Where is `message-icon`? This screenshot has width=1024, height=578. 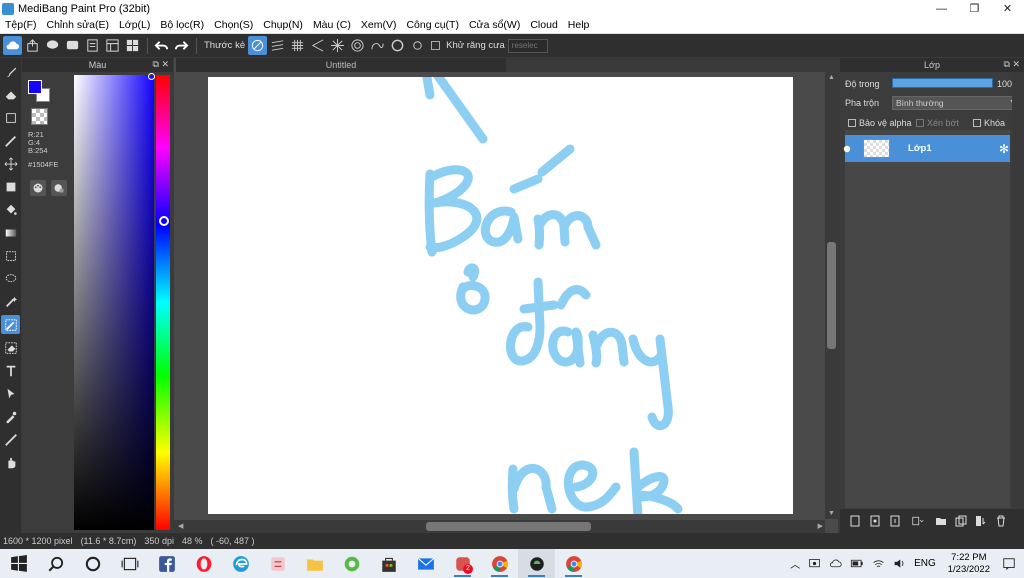 message-icon is located at coordinates (72, 45).